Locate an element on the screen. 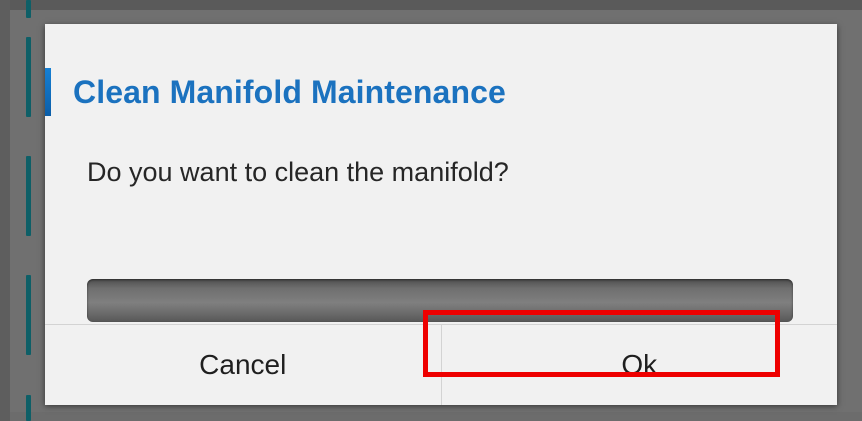 This screenshot has height=421, width=862. cancel-button: Cancel is located at coordinates (243, 365).